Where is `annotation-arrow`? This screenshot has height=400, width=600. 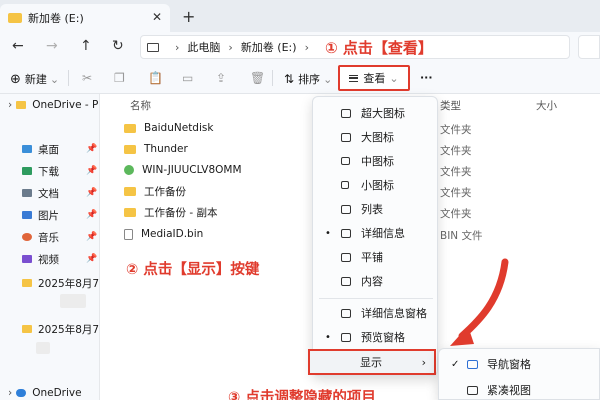 annotation-arrow is located at coordinates (479, 302).